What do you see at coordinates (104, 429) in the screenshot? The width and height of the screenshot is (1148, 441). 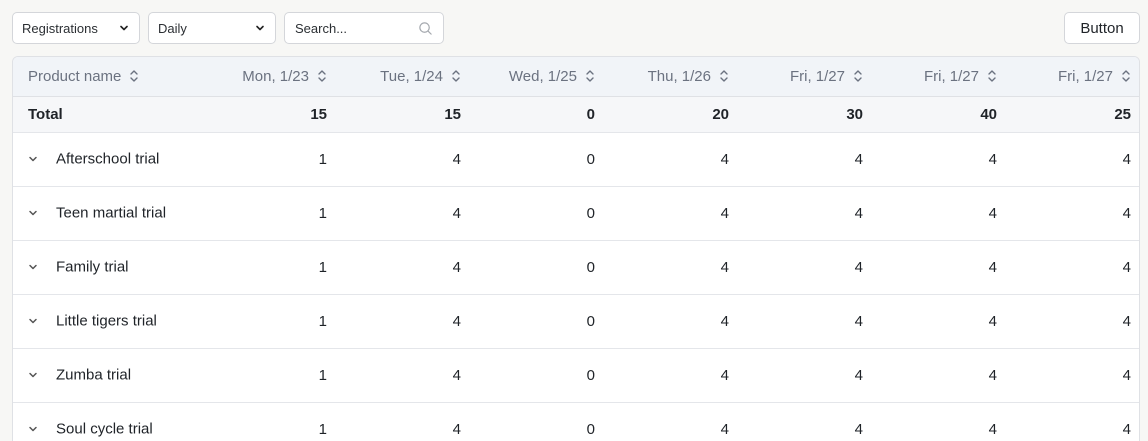 I see `product-name: Soul cycle trial` at bounding box center [104, 429].